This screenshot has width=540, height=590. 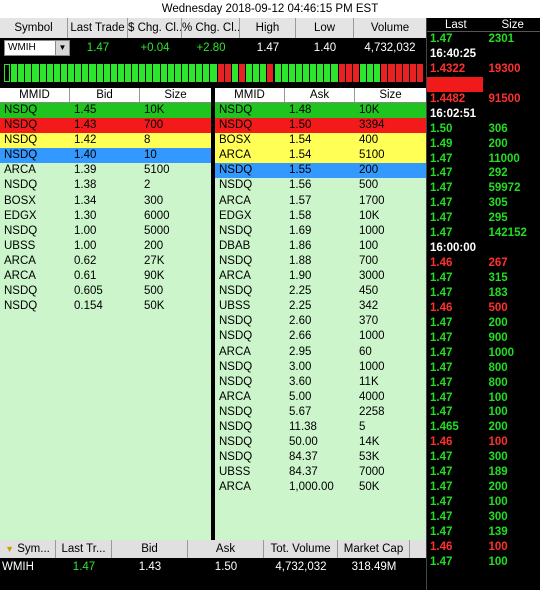 I want to click on ask-row: NSDQ 1.48 10K, so click(x=320, y=111).